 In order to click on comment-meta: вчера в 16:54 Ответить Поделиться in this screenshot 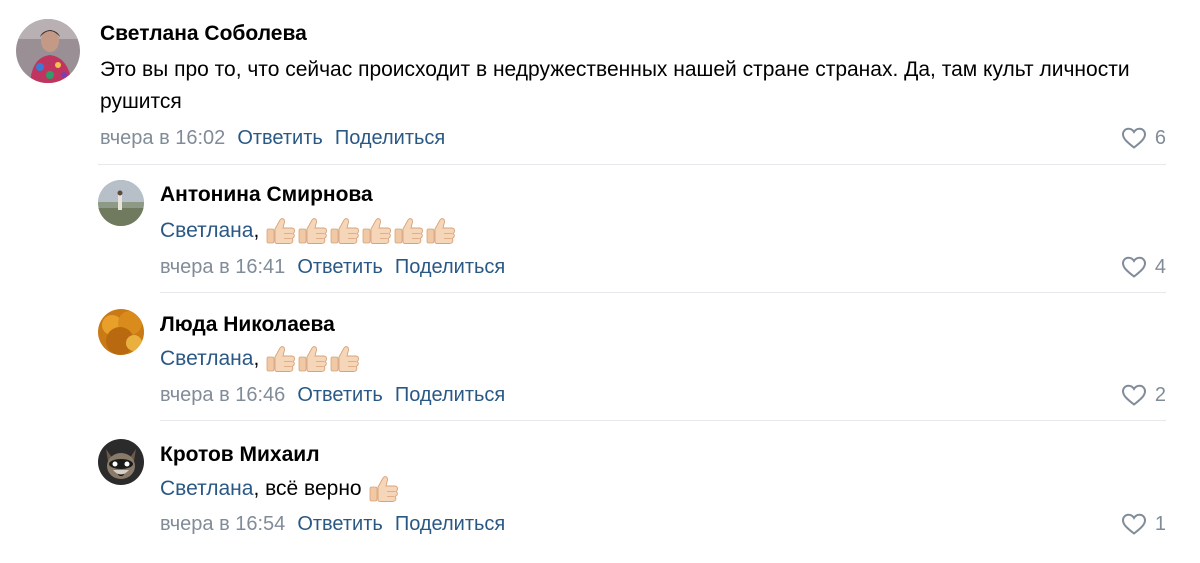, I will do `click(332, 524)`.